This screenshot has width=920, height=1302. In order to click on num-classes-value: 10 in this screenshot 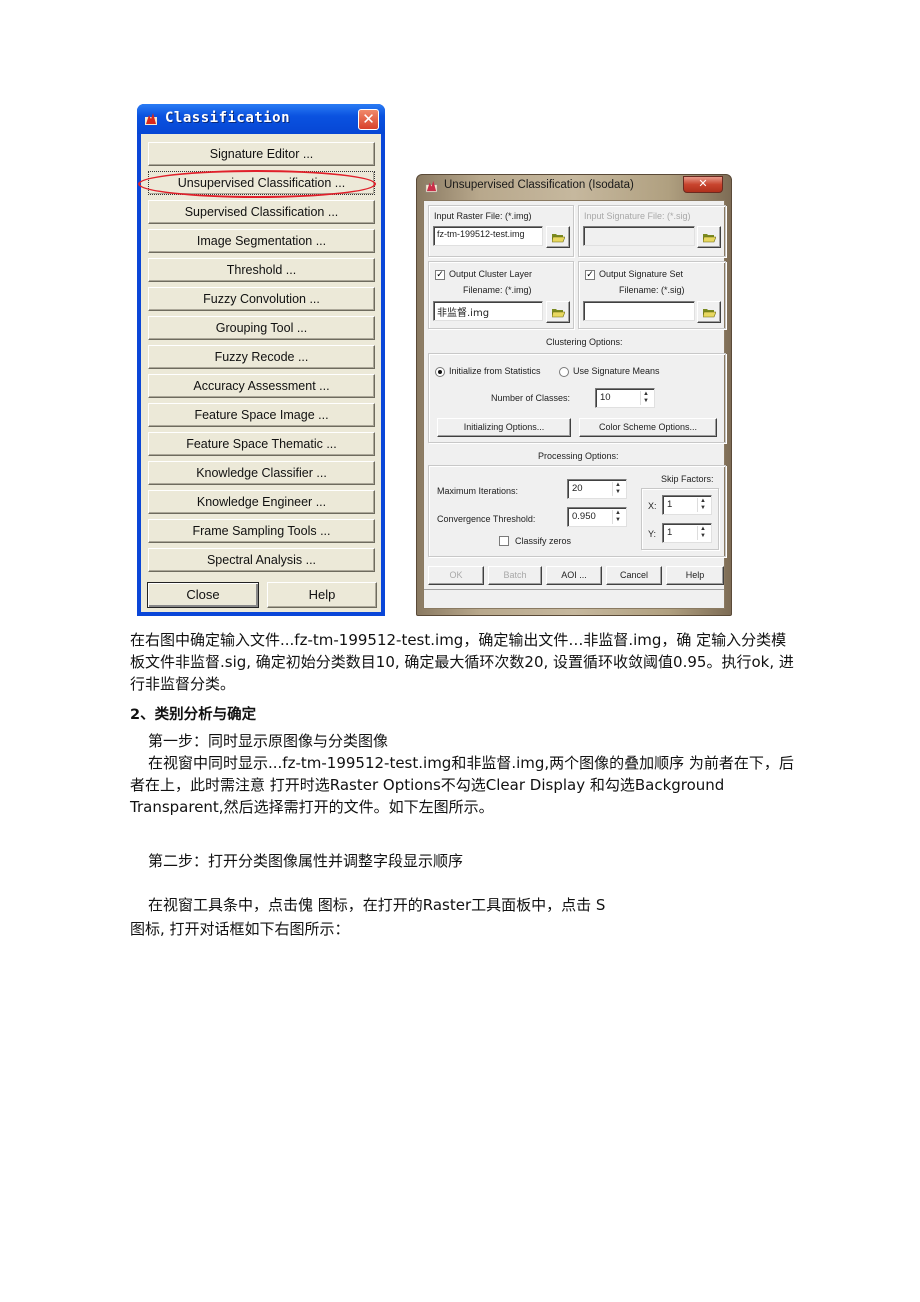, I will do `click(605, 397)`.